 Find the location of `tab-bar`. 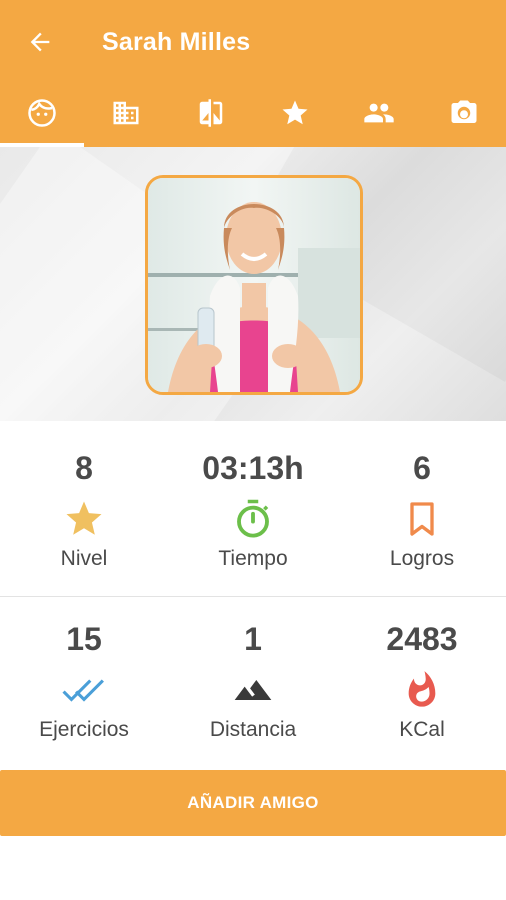

tab-bar is located at coordinates (253, 112).